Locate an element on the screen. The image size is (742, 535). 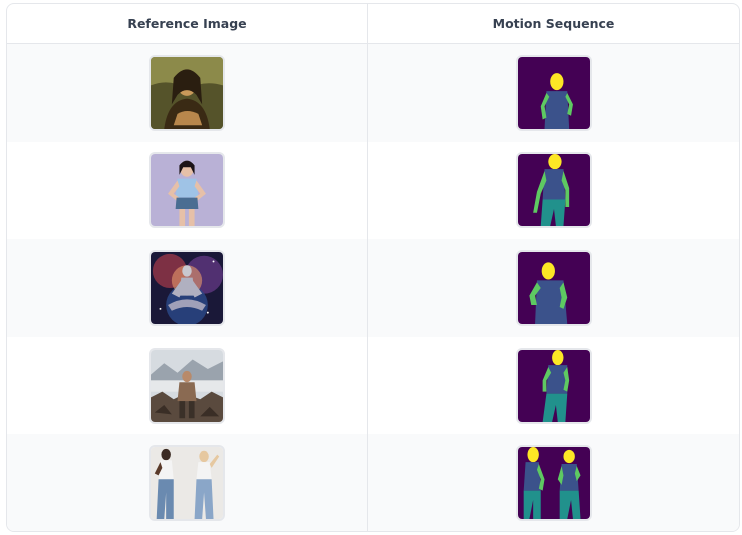
mona-lisa-portrait-image is located at coordinates (187, 92).